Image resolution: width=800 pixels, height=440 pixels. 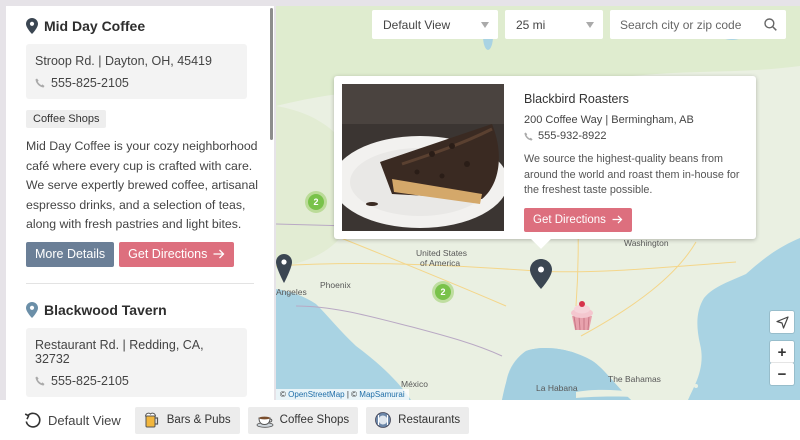 What do you see at coordinates (414, 384) in the screenshot?
I see `map-label-mexico: México` at bounding box center [414, 384].